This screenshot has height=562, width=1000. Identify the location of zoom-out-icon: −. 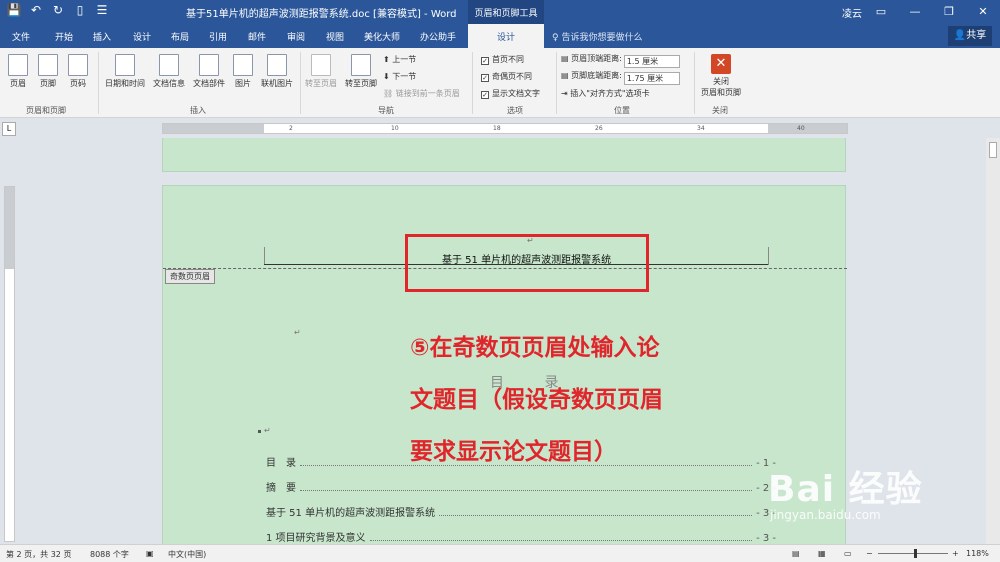
(869, 553).